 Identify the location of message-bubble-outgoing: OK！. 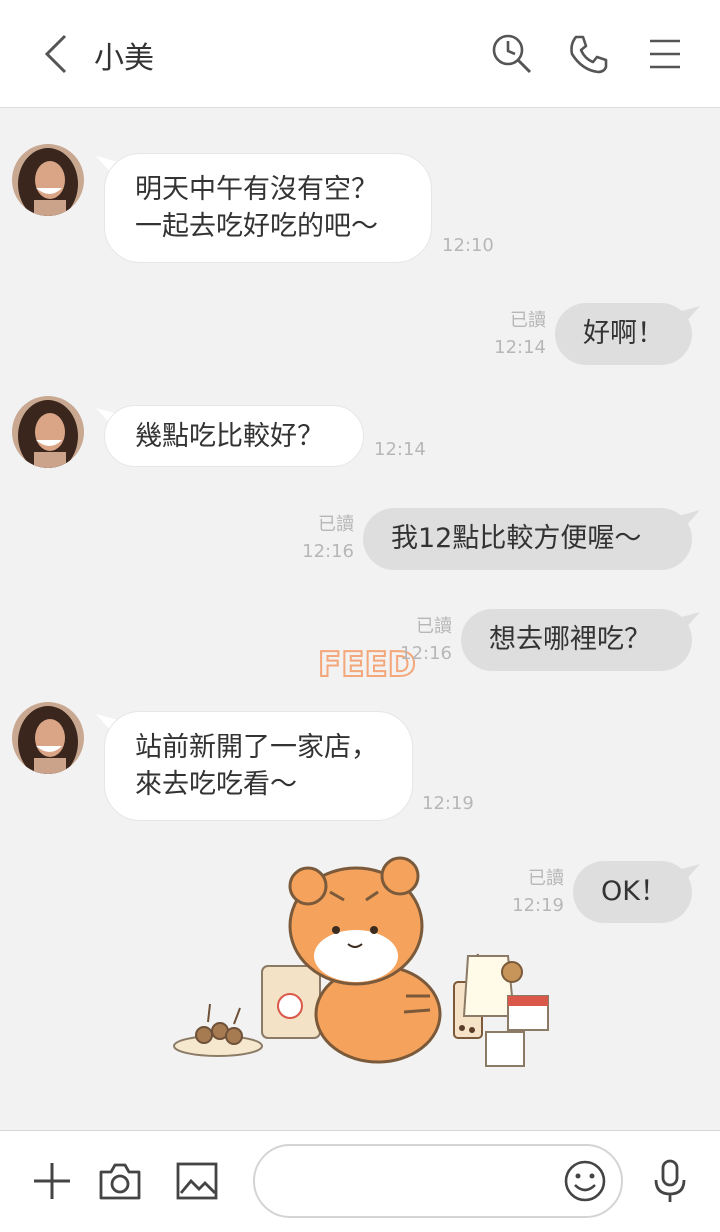
(632, 892).